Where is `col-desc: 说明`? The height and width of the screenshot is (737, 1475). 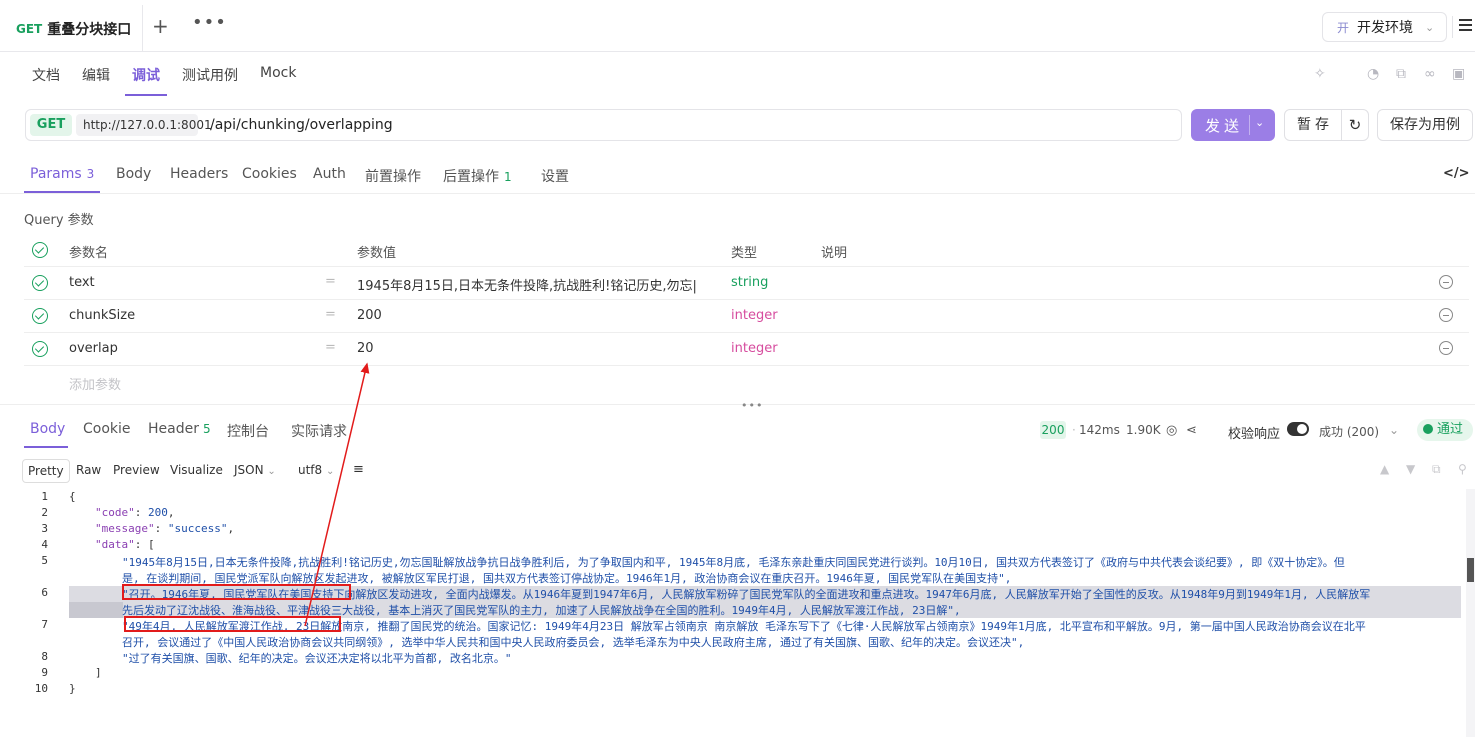
col-desc: 说明 is located at coordinates (834, 253).